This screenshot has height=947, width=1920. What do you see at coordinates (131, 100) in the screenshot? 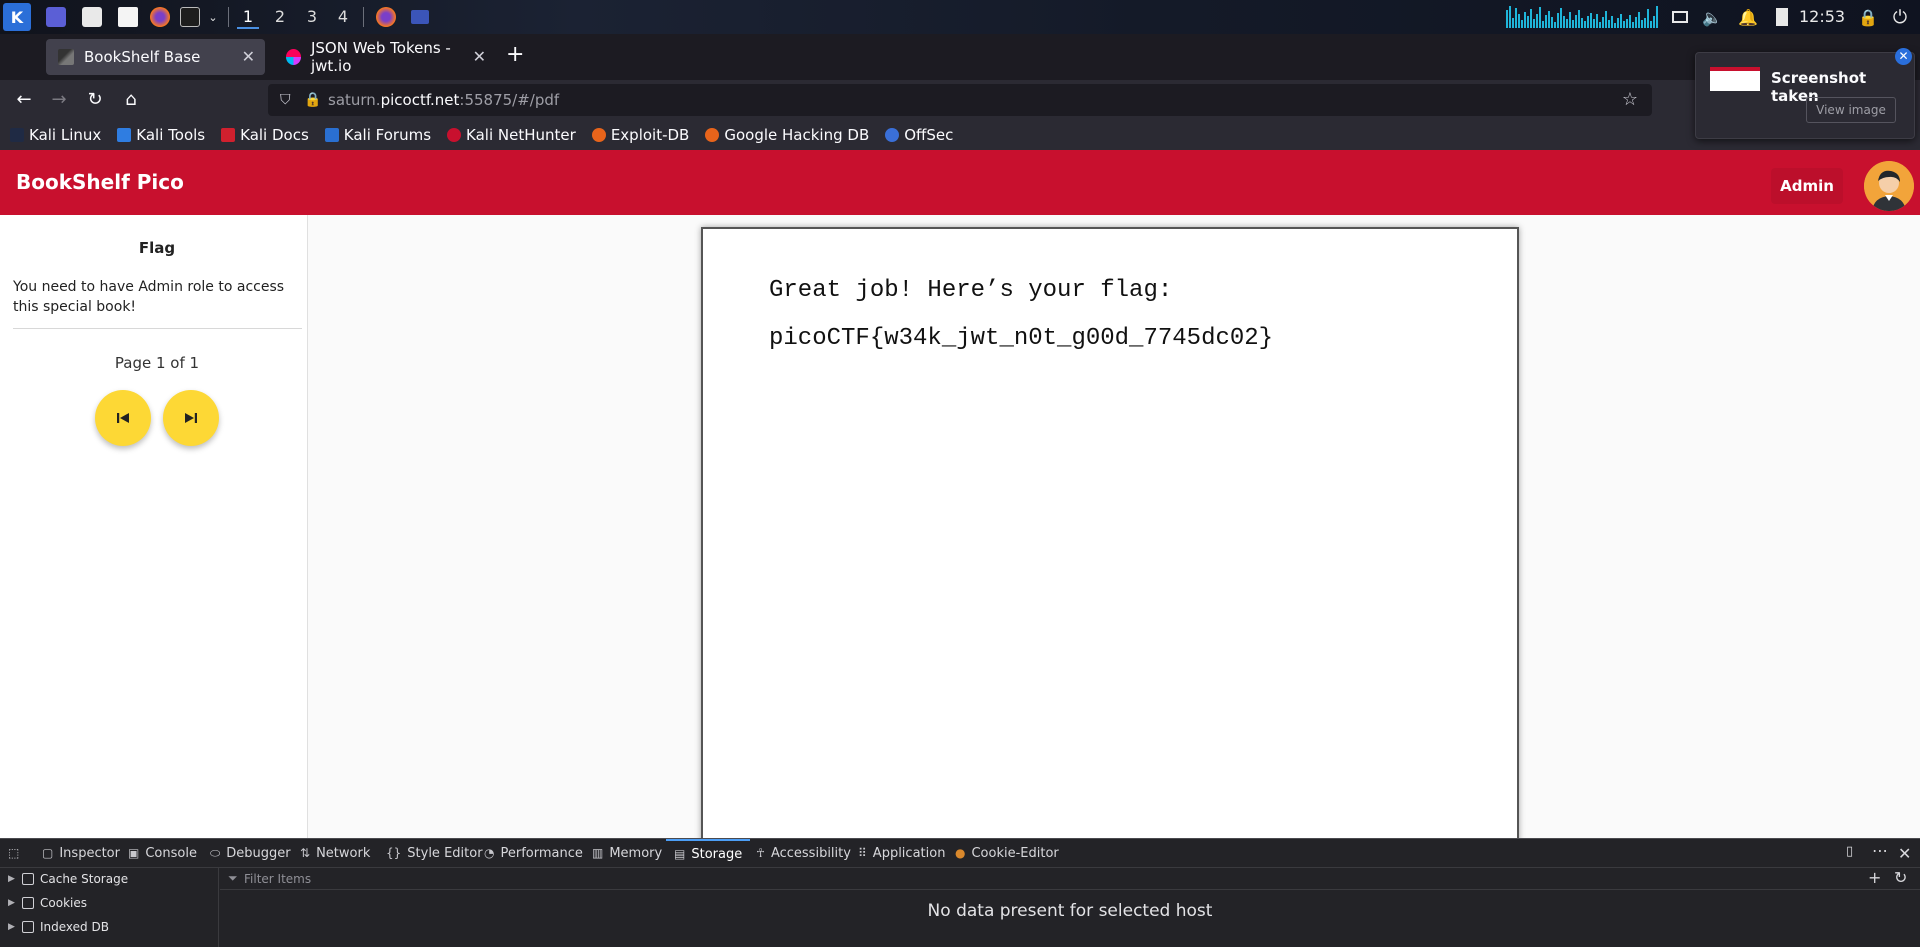
I see `home-button: ⌂` at bounding box center [131, 100].